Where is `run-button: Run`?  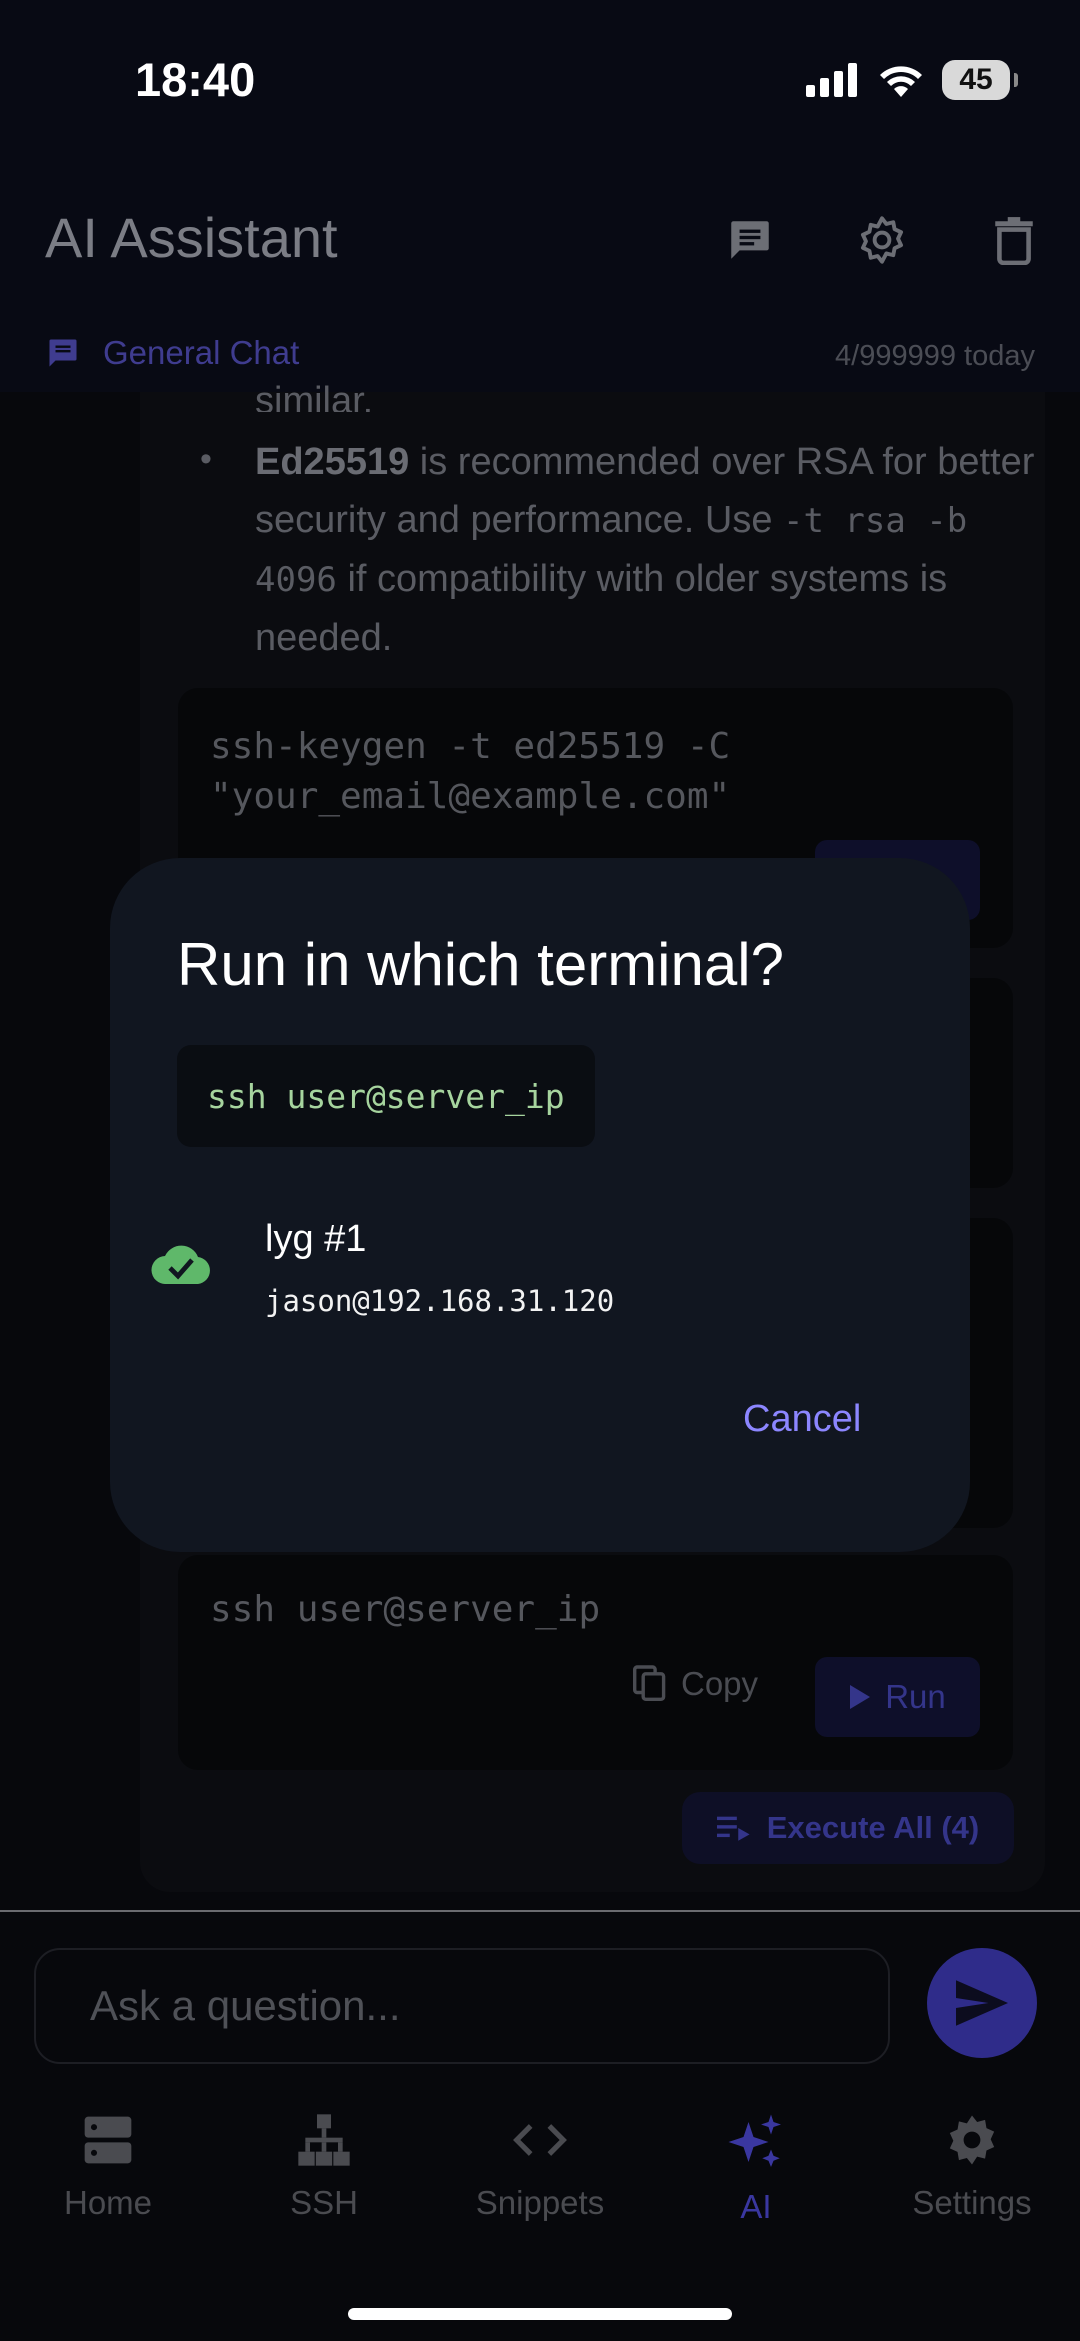 run-button: Run is located at coordinates (897, 1697).